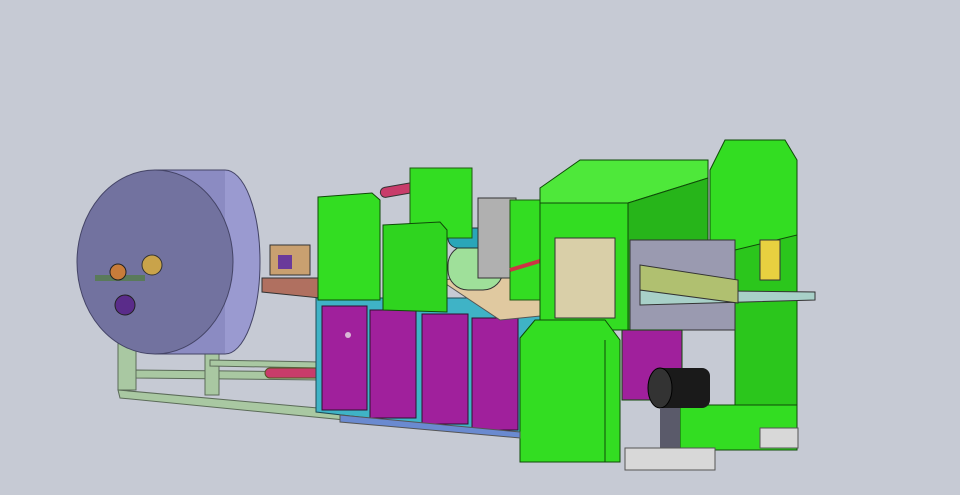 The image size is (960, 495). What do you see at coordinates (291, 271) in the screenshot?
I see `feed-table` at bounding box center [291, 271].